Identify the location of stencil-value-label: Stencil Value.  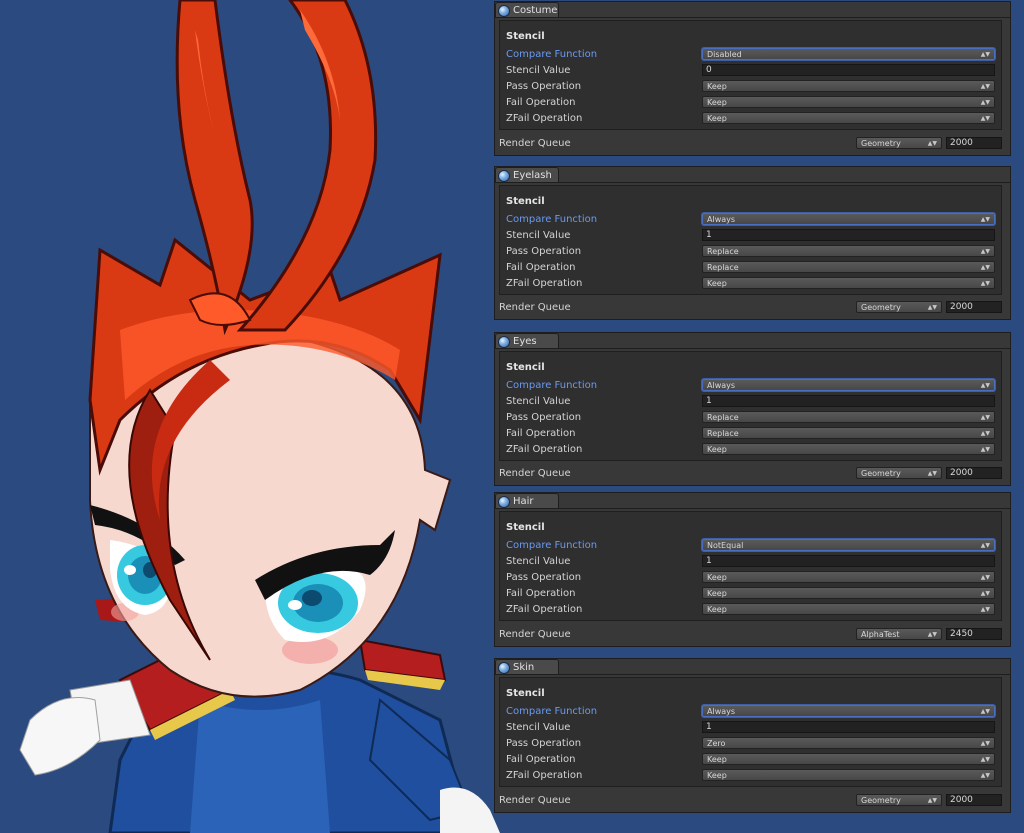
(538, 235).